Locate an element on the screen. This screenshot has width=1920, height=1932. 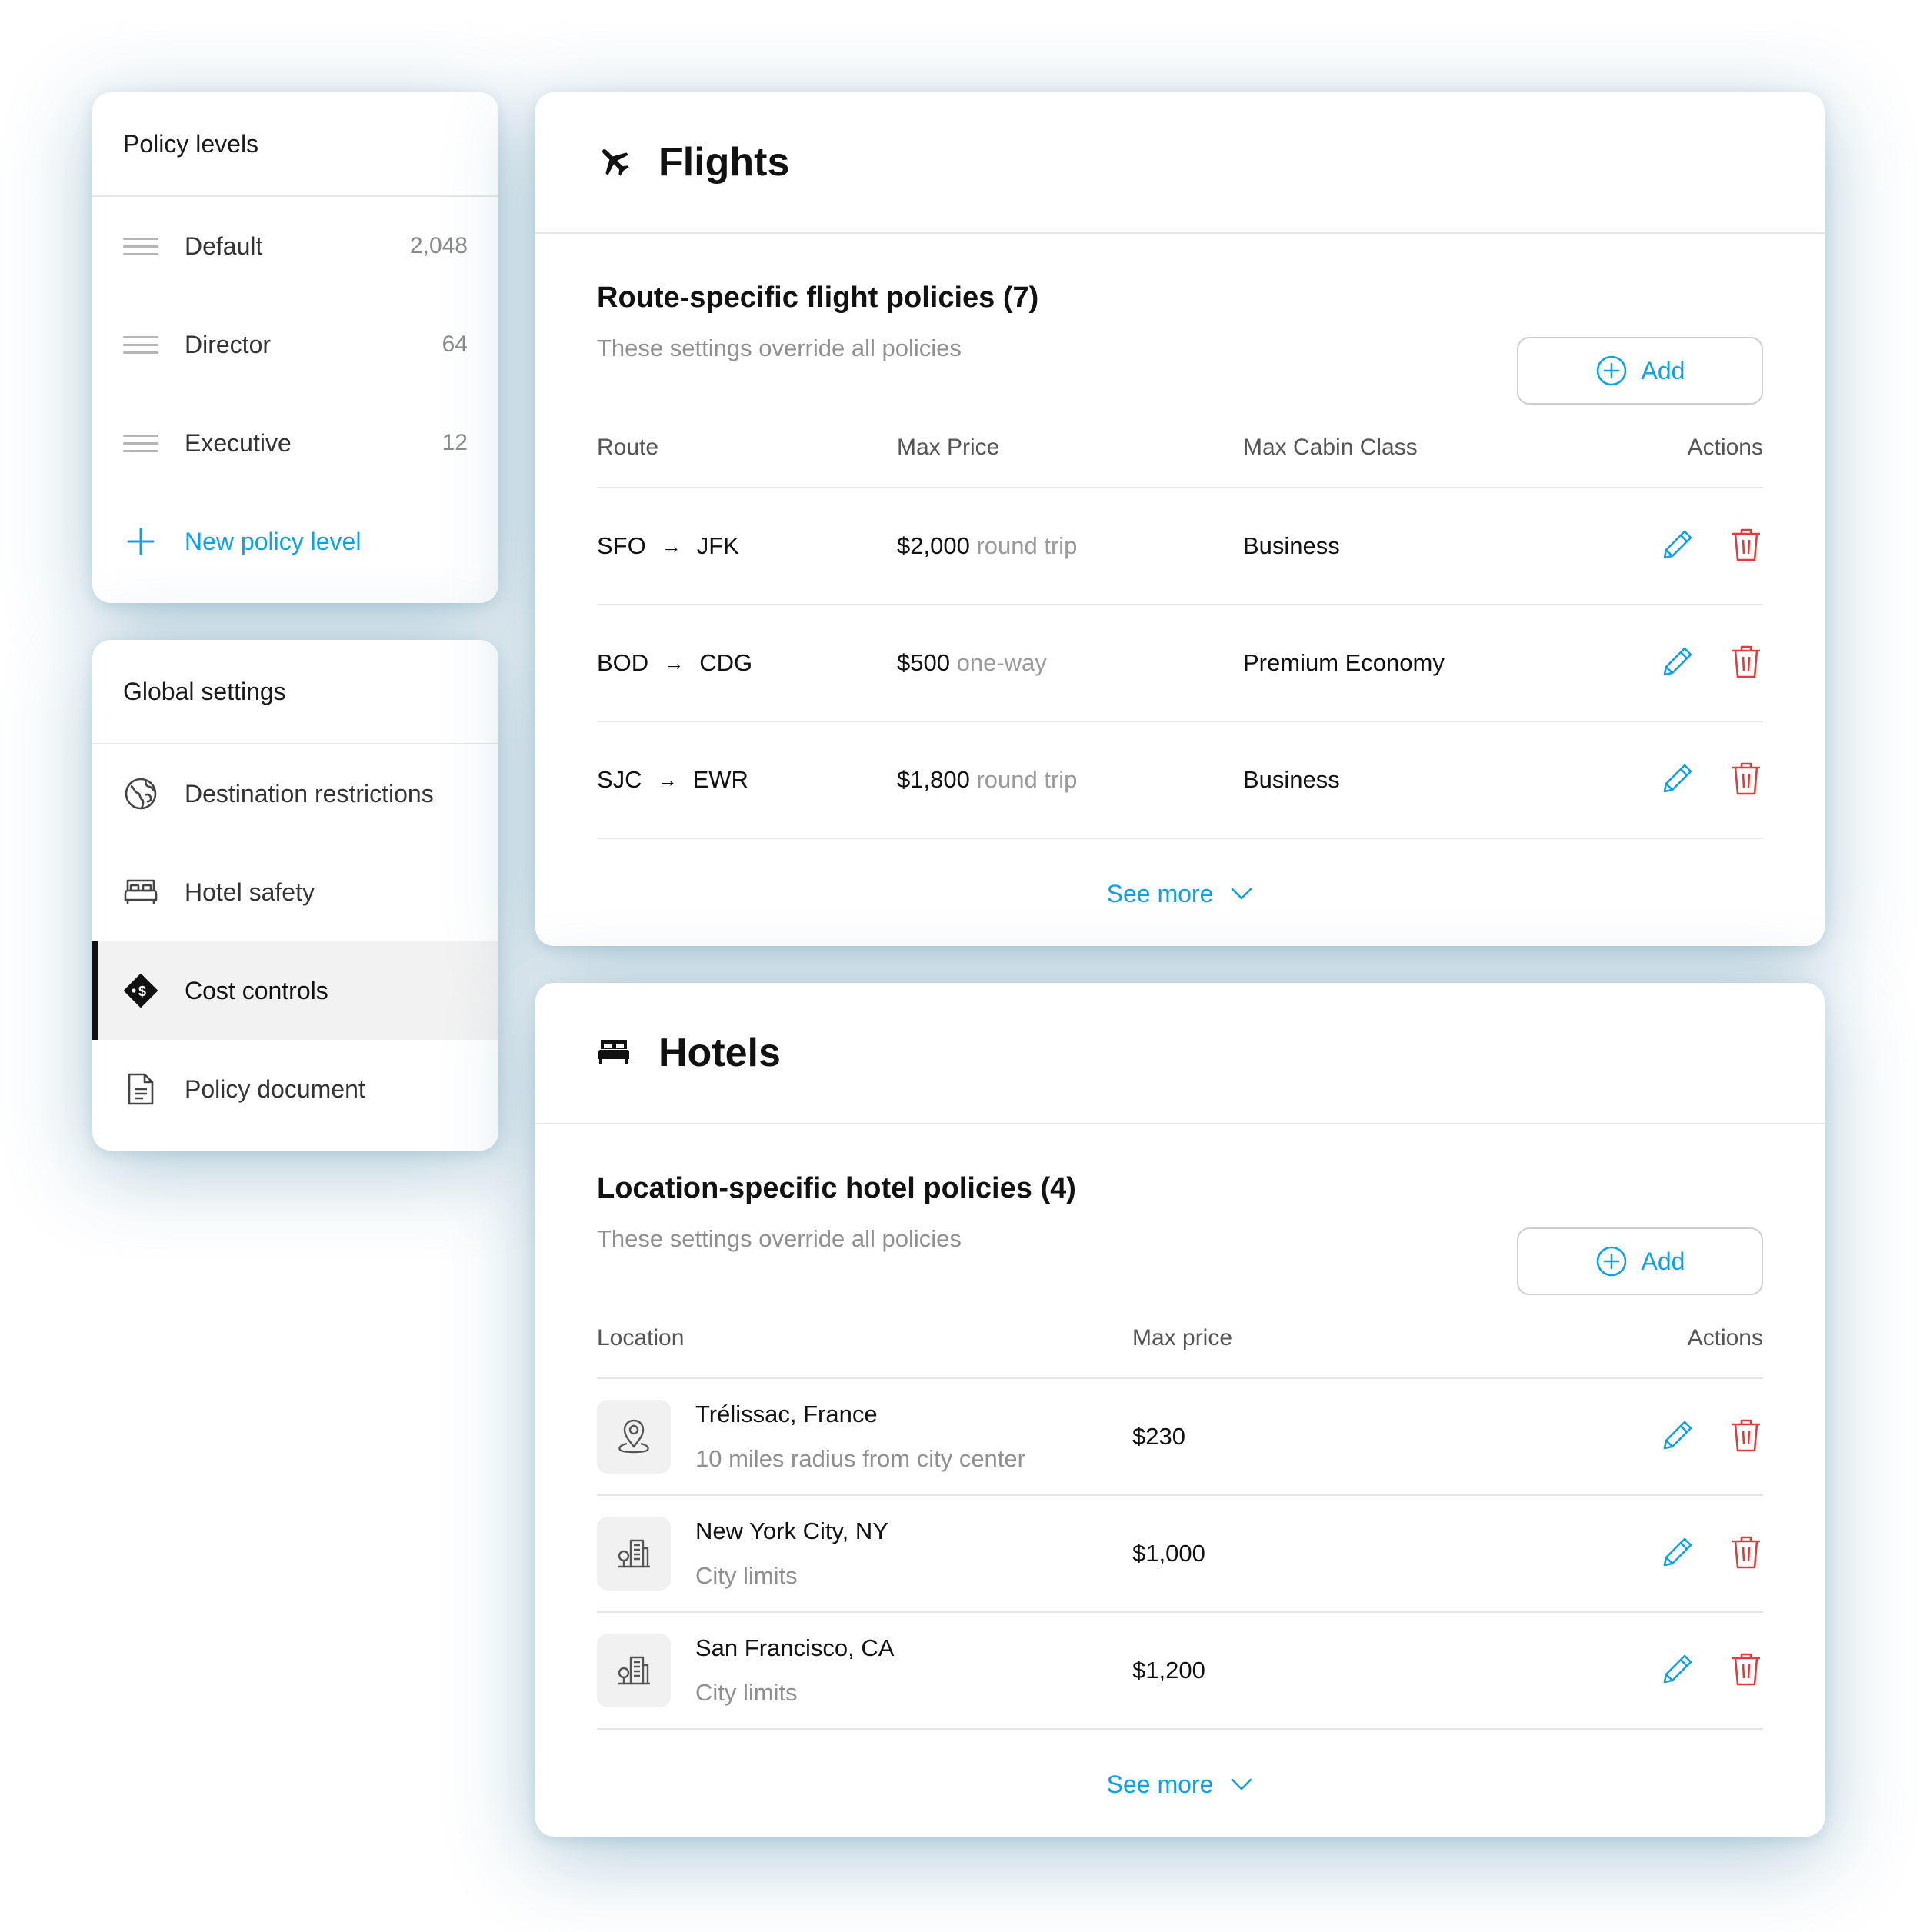
route-cell: BOD → CDG is located at coordinates (747, 663).